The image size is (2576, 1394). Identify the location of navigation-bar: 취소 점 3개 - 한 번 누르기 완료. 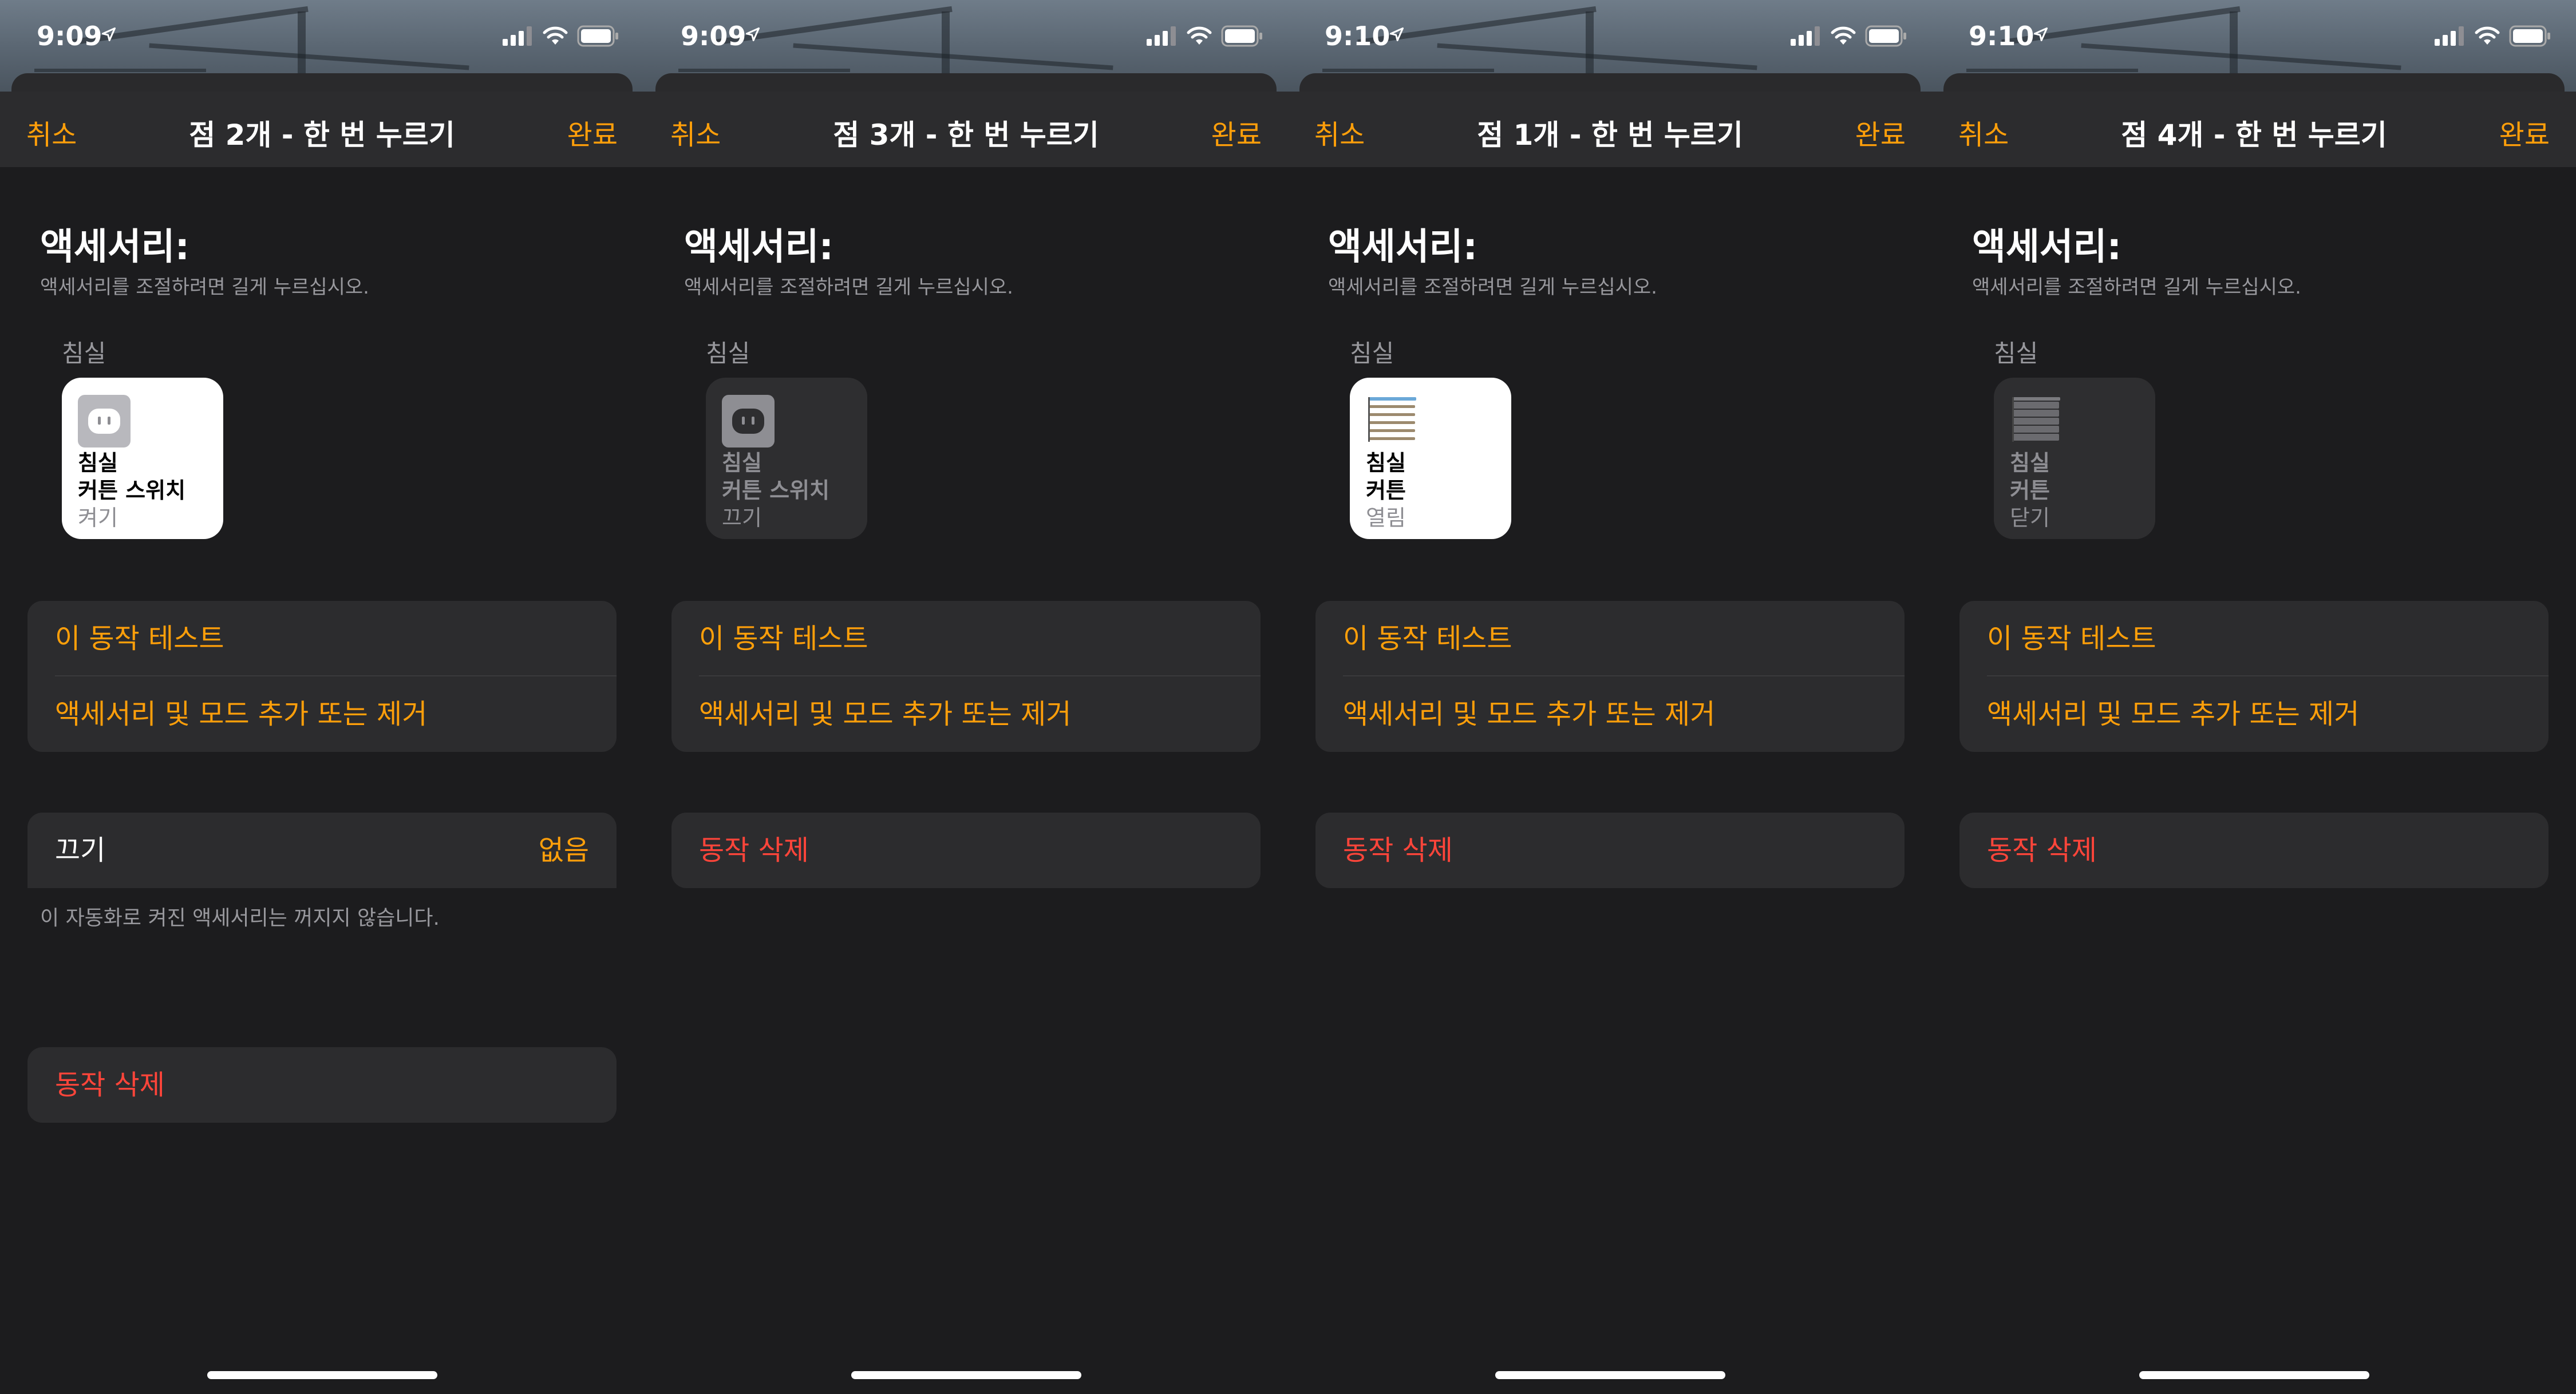
(966, 129).